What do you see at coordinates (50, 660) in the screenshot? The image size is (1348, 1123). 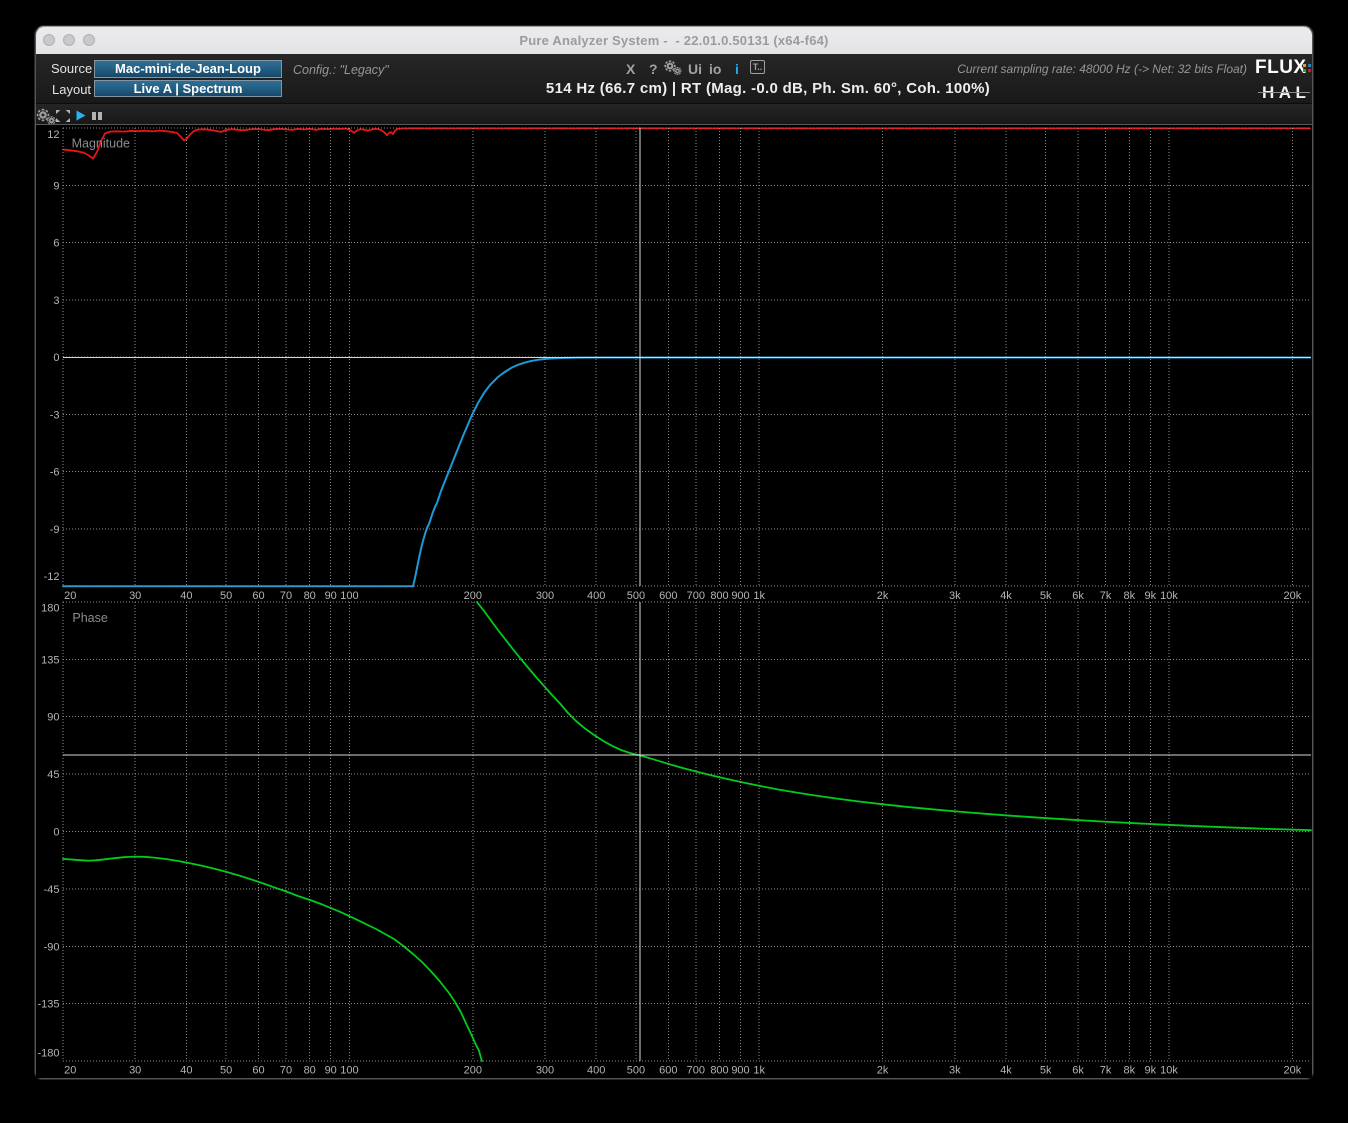 I see `svg-text: 135` at bounding box center [50, 660].